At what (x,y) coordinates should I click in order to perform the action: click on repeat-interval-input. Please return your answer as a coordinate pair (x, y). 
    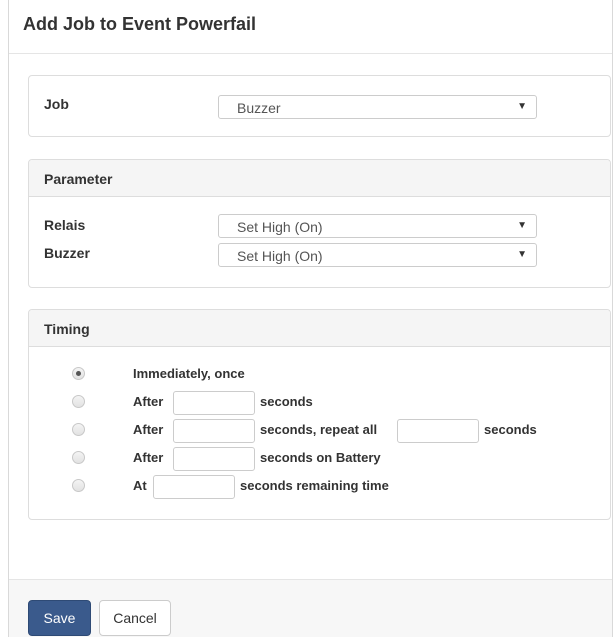
    Looking at the image, I should click on (438, 431).